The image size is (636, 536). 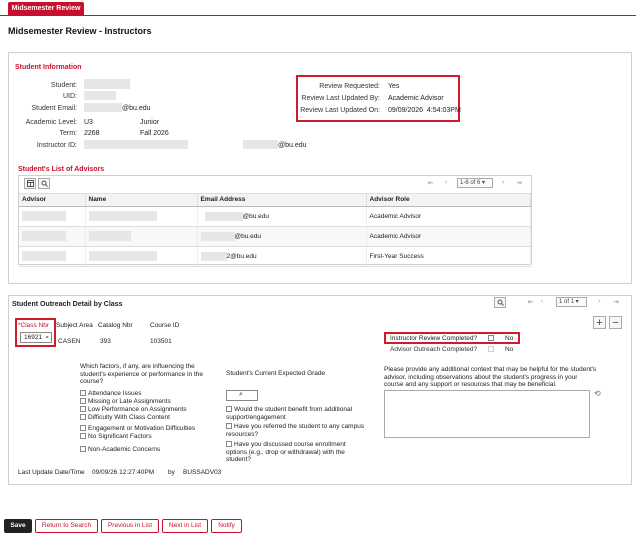 I want to click on factor-item: No Significant Factors, so click(x=116, y=436).